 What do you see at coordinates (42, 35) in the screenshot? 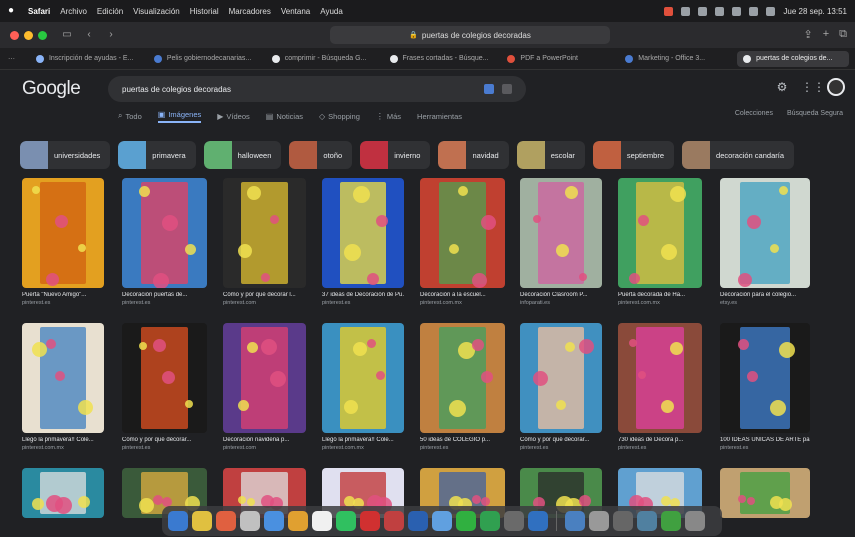
I see `zoom-window-button` at bounding box center [42, 35].